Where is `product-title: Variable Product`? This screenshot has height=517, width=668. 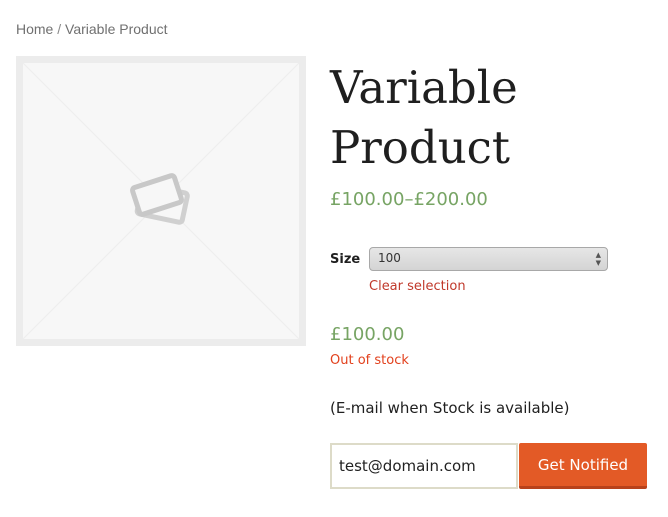 product-title: Variable Product is located at coordinates (424, 117).